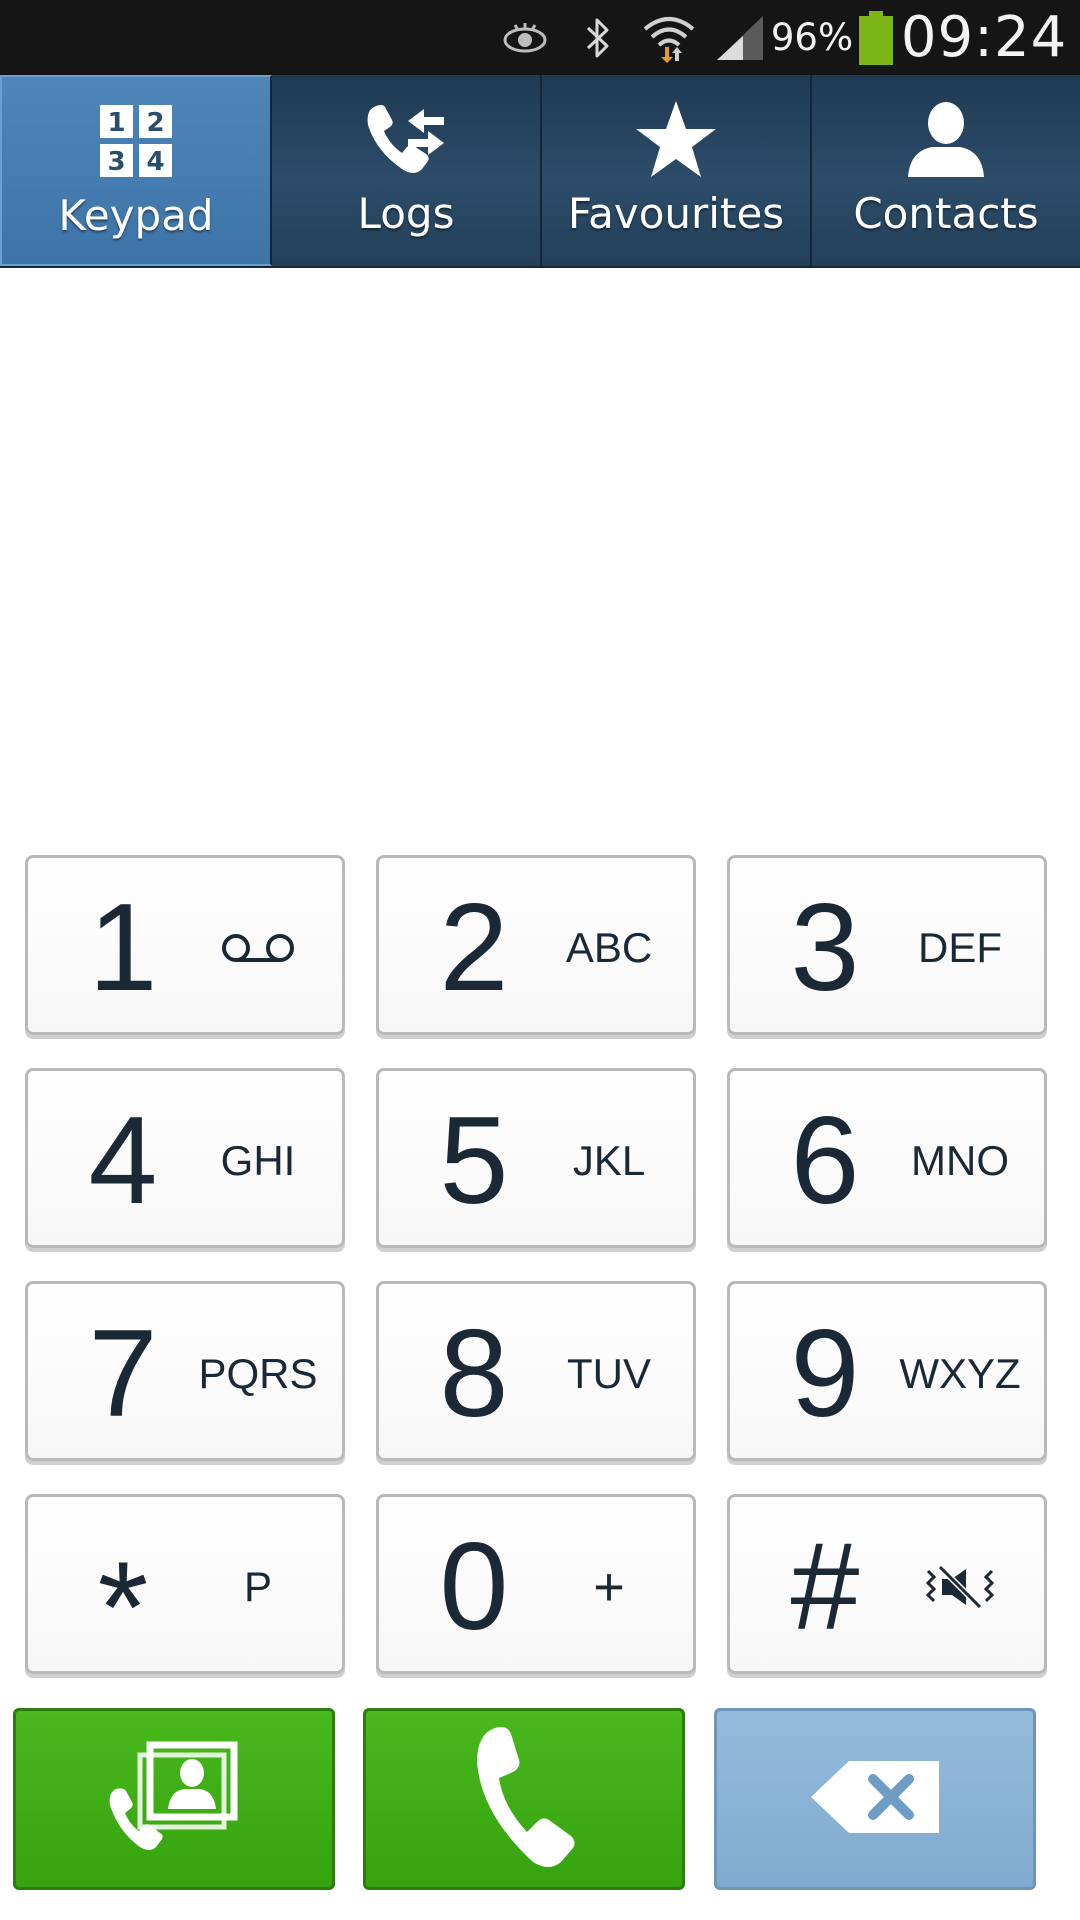 This screenshot has height=1920, width=1080. I want to click on key-letters: +, so click(609, 1587).